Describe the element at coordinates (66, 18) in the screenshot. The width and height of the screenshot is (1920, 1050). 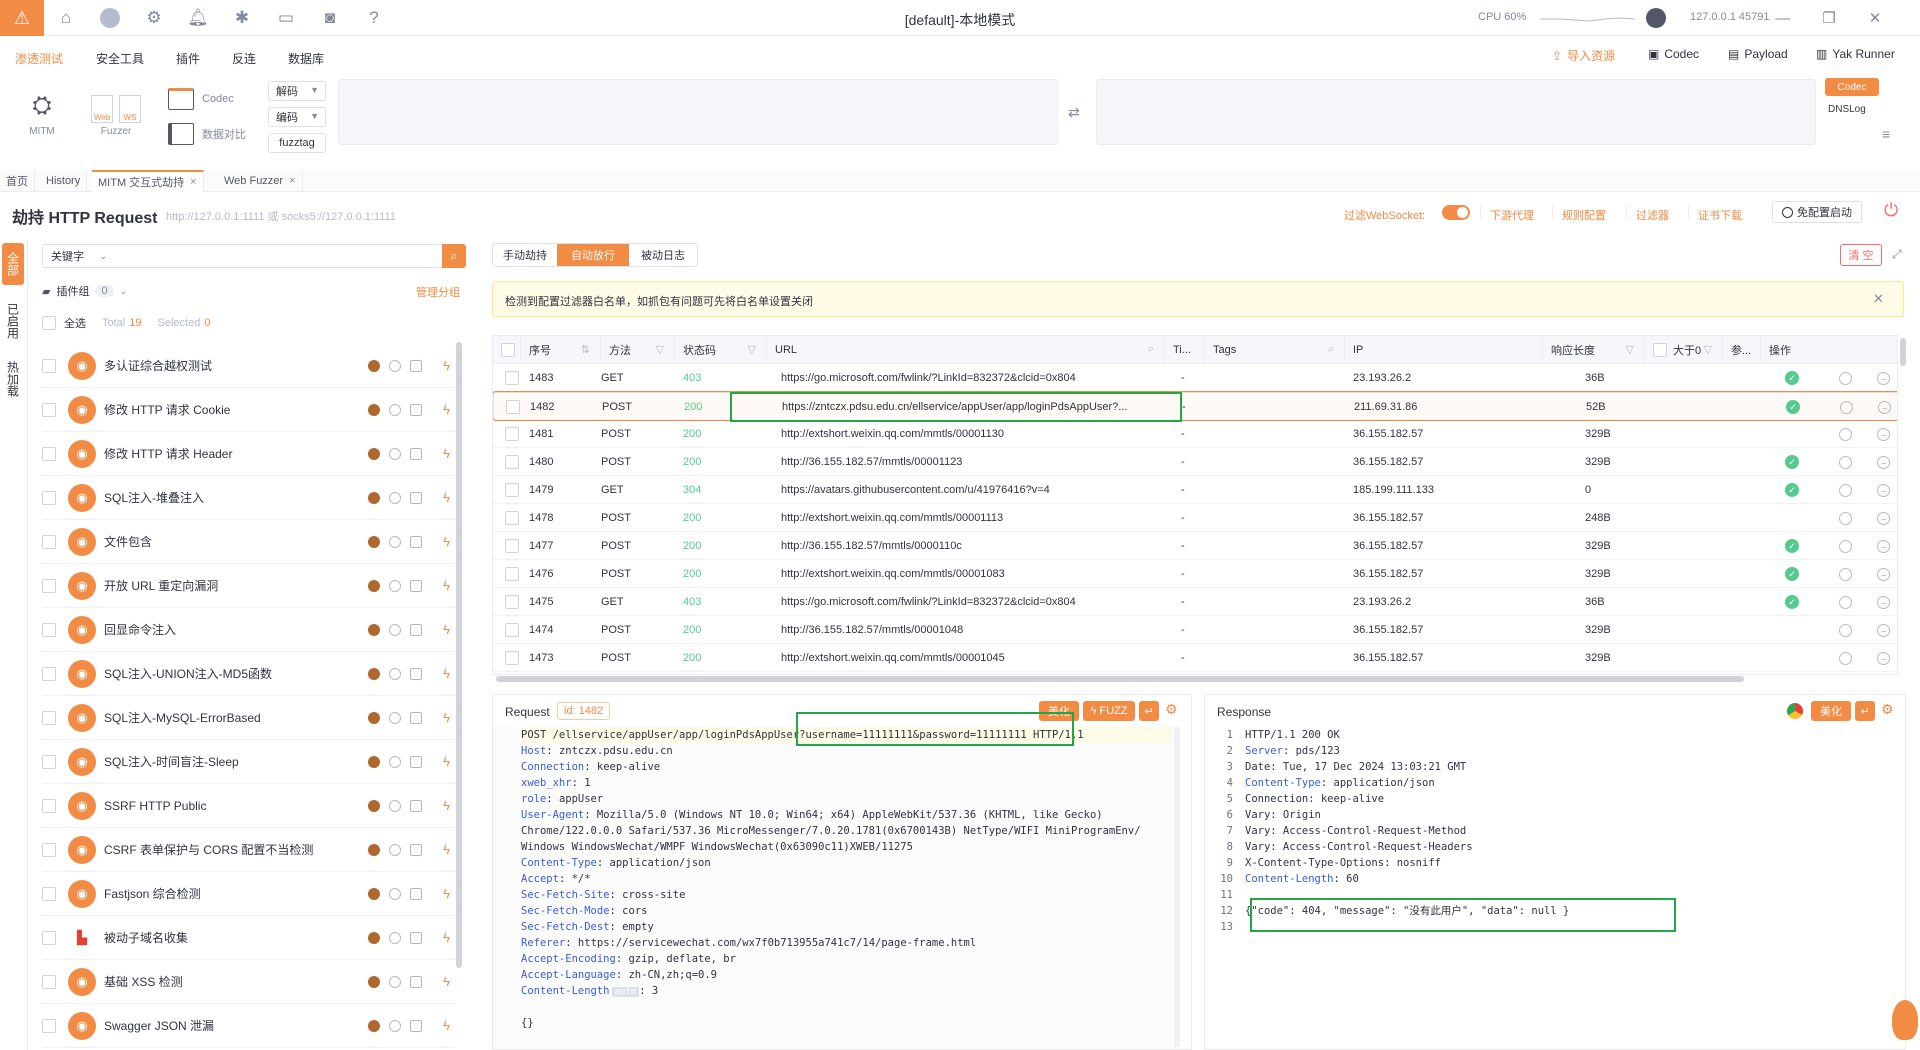
I see `home-icon: ⌂` at that location.